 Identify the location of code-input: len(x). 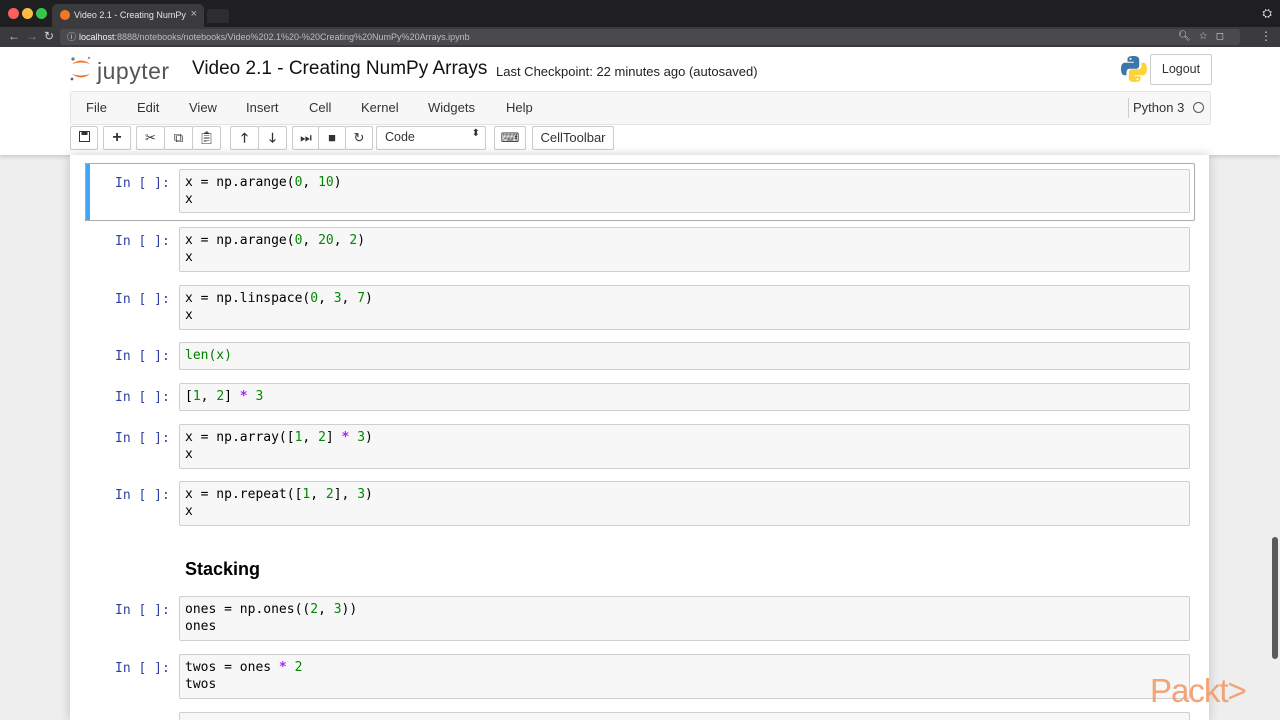
(684, 356).